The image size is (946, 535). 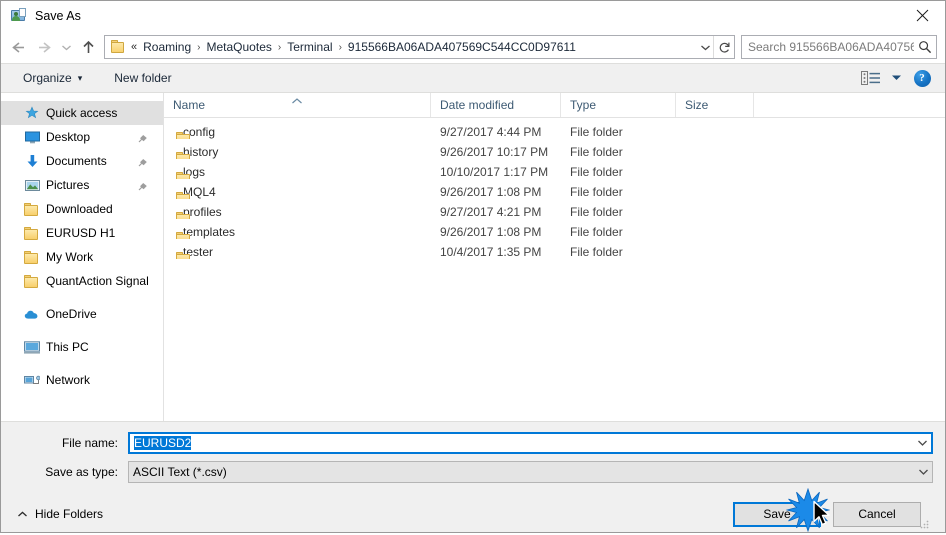 I want to click on breadcrumb-chevron-down-icon, so click(x=705, y=47).